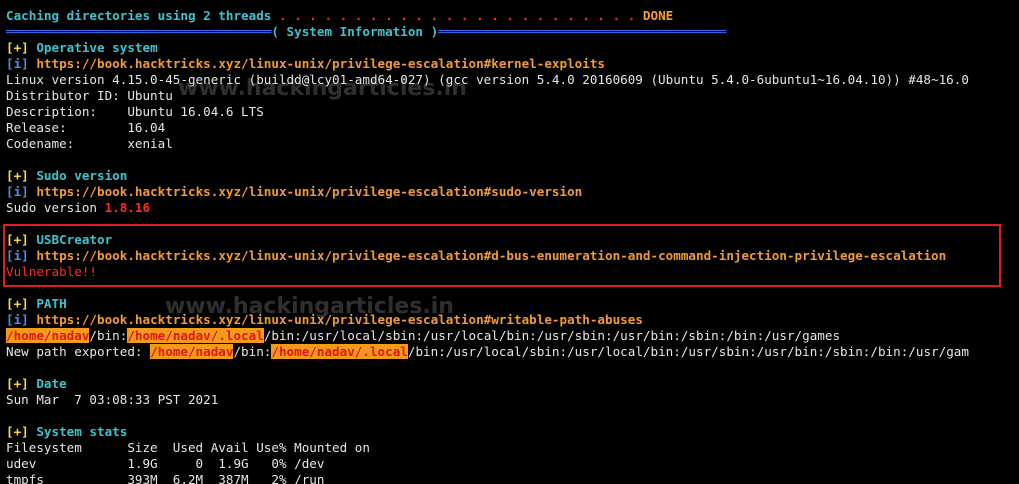 Image resolution: width=1019 pixels, height=484 pixels. Describe the element at coordinates (112, 399) in the screenshot. I see `date-value-line: Sun Mar 7 03:08:33 PST 2021` at that location.